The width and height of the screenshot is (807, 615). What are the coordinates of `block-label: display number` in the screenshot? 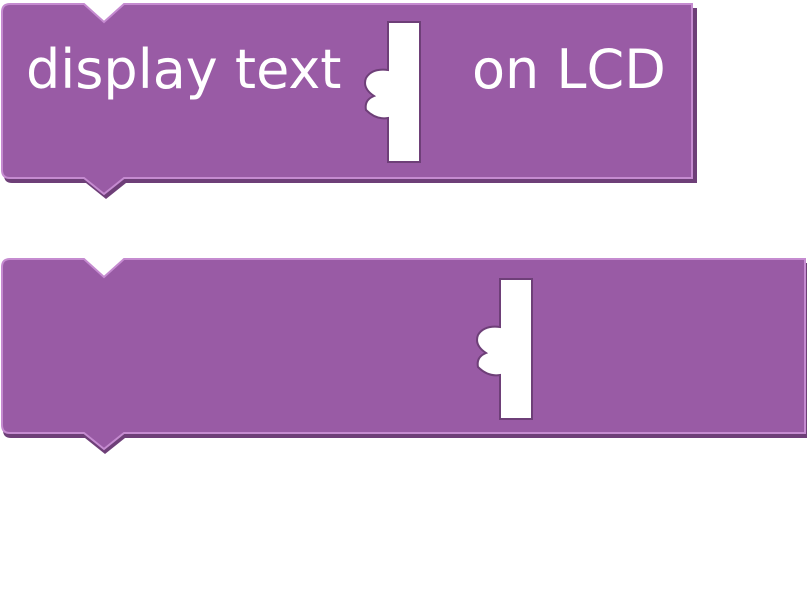 It's located at (238, 583).